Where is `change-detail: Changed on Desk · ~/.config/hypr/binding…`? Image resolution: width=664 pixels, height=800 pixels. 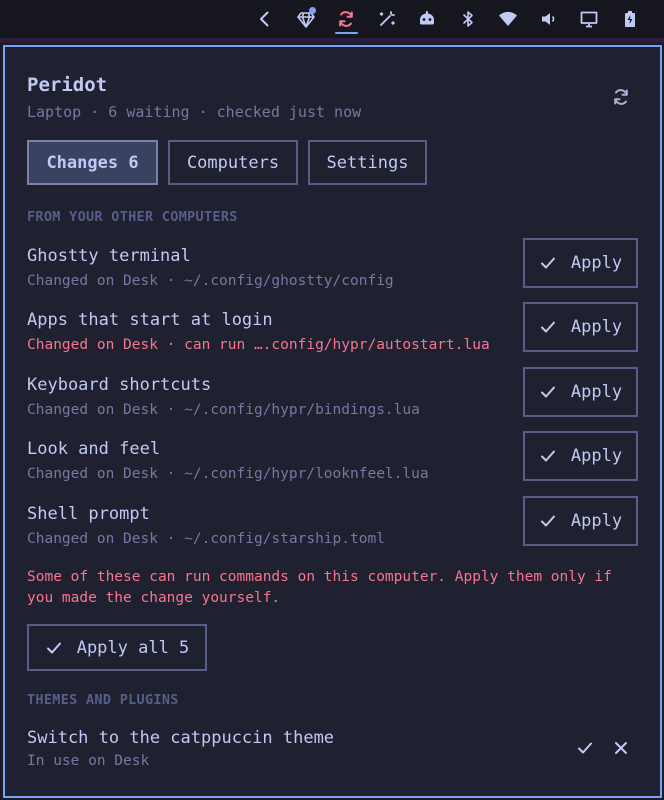 change-detail: Changed on Desk · ~/.config/hypr/binding… is located at coordinates (223, 410).